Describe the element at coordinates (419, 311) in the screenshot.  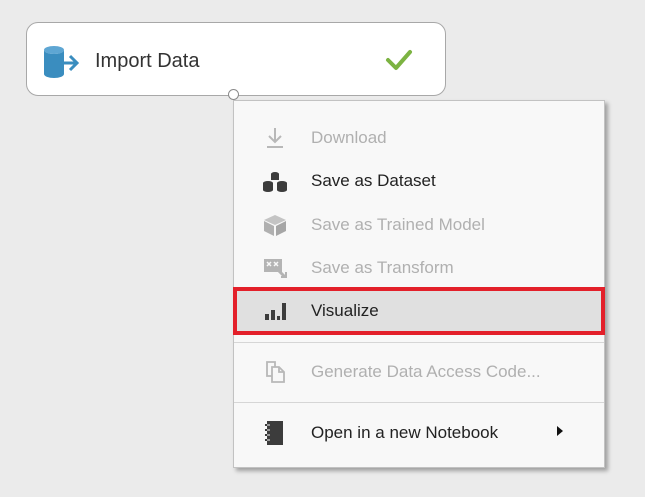
I see `menu-item-visualize: Visualize` at that location.